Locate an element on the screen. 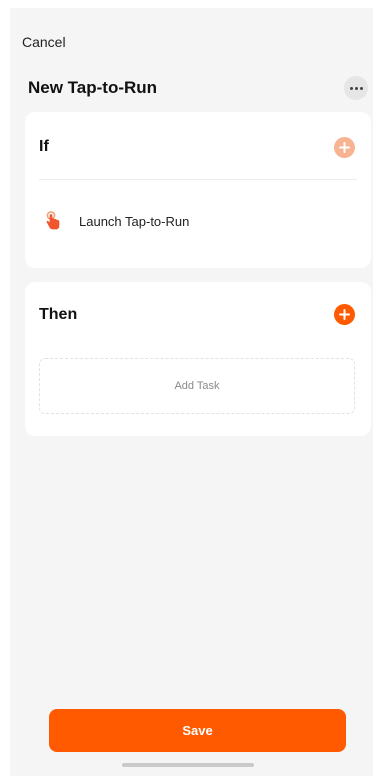 The width and height of the screenshot is (377, 781). then-heading: Then is located at coordinates (58, 314).